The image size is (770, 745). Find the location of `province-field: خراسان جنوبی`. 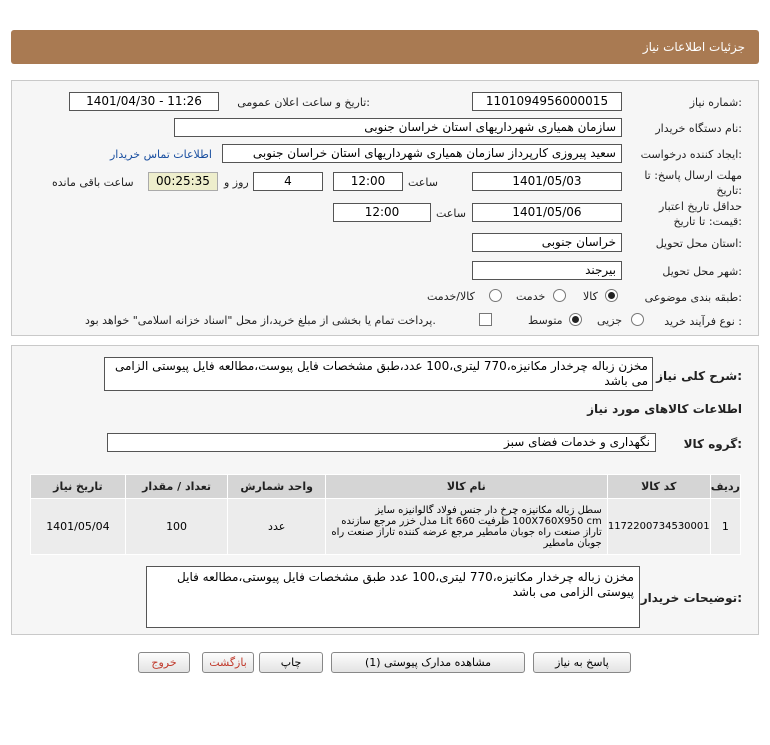

province-field: خراسان جنوبی is located at coordinates (547, 242).